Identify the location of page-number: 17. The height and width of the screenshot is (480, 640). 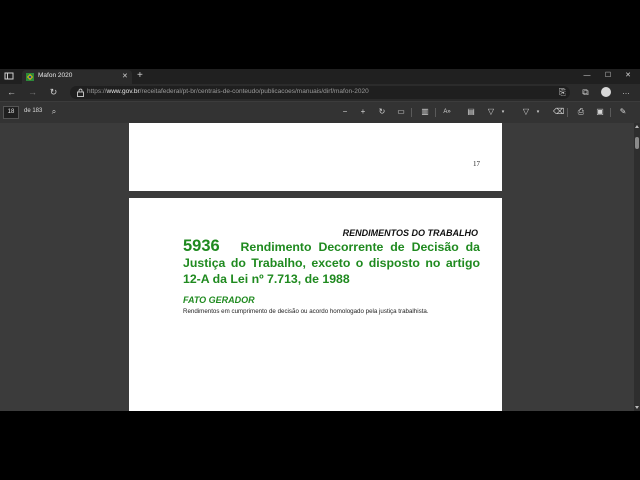
(476, 164).